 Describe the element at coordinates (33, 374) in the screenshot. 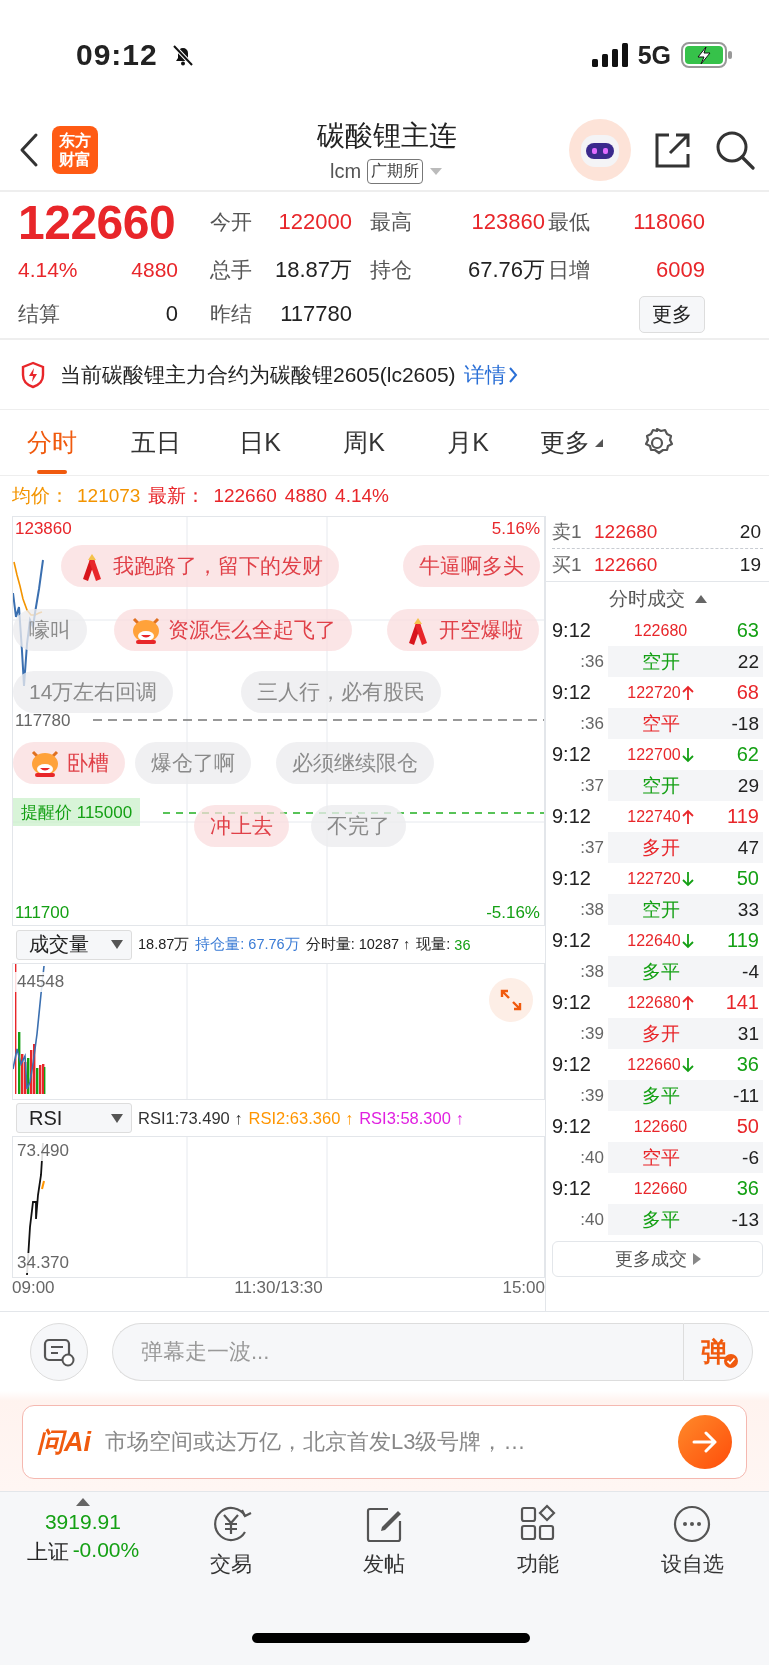

I see `shield-lightning-icon` at that location.